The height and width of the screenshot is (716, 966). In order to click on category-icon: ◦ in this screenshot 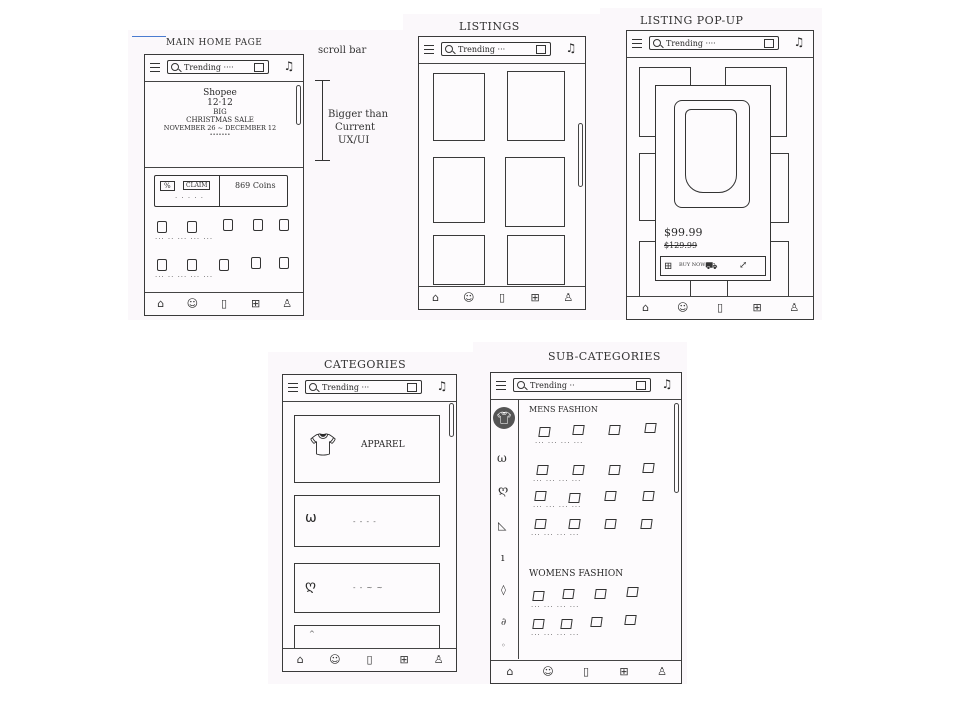, I will do `click(503, 645)`.